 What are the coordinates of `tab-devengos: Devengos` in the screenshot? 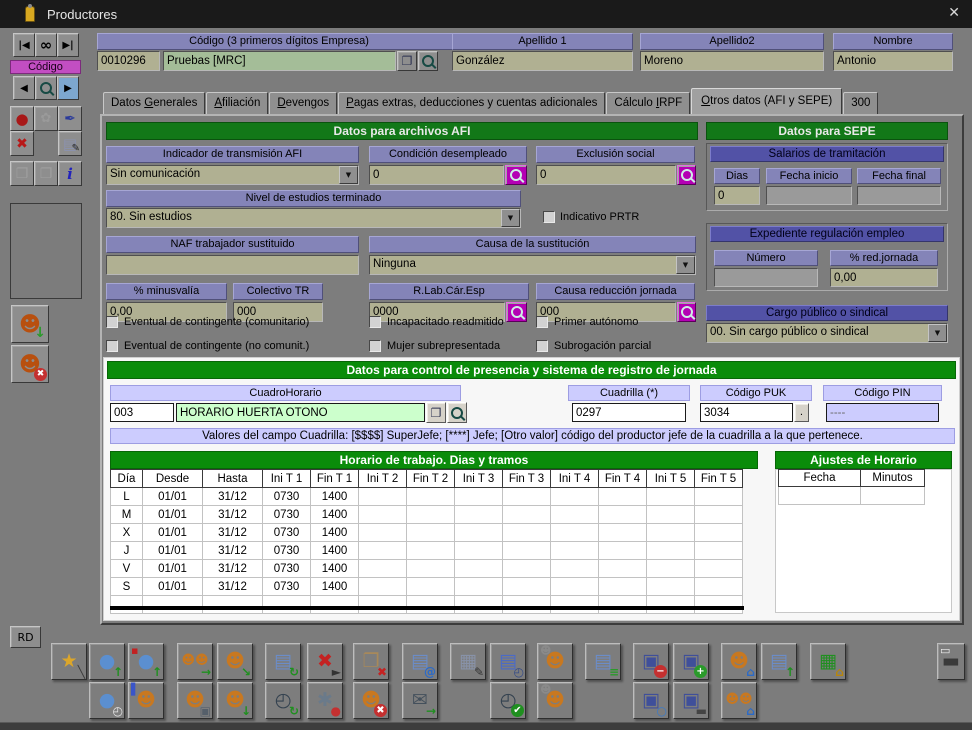 It's located at (303, 103).